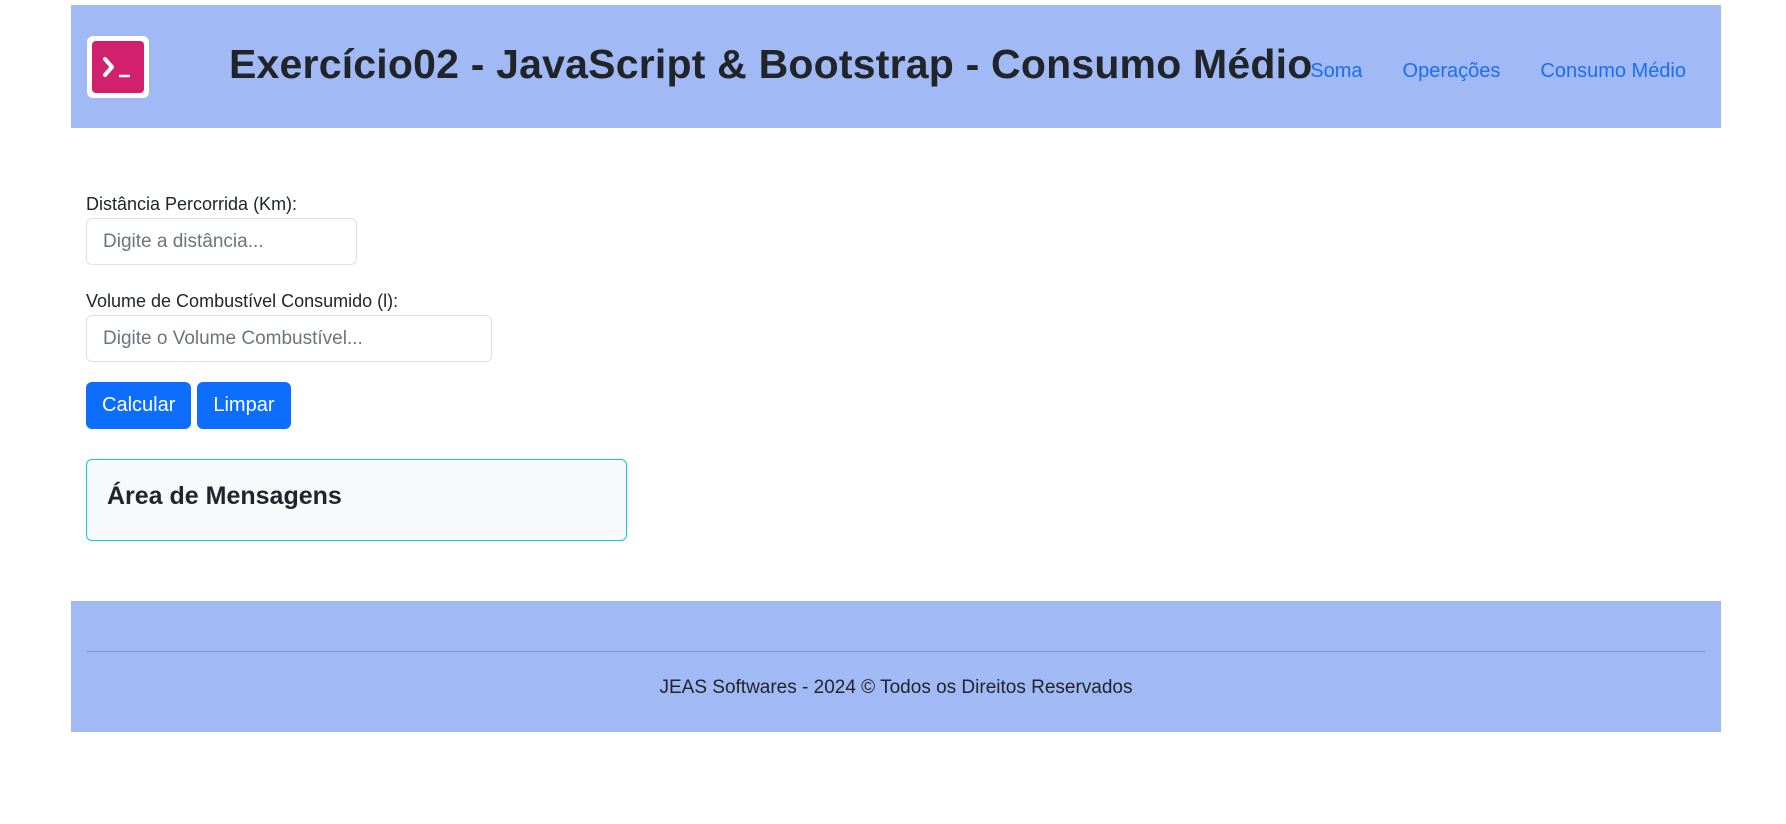 The width and height of the screenshot is (1786, 824). What do you see at coordinates (192, 204) in the screenshot?
I see `distance-label: Distância Percorrida (Km):` at bounding box center [192, 204].